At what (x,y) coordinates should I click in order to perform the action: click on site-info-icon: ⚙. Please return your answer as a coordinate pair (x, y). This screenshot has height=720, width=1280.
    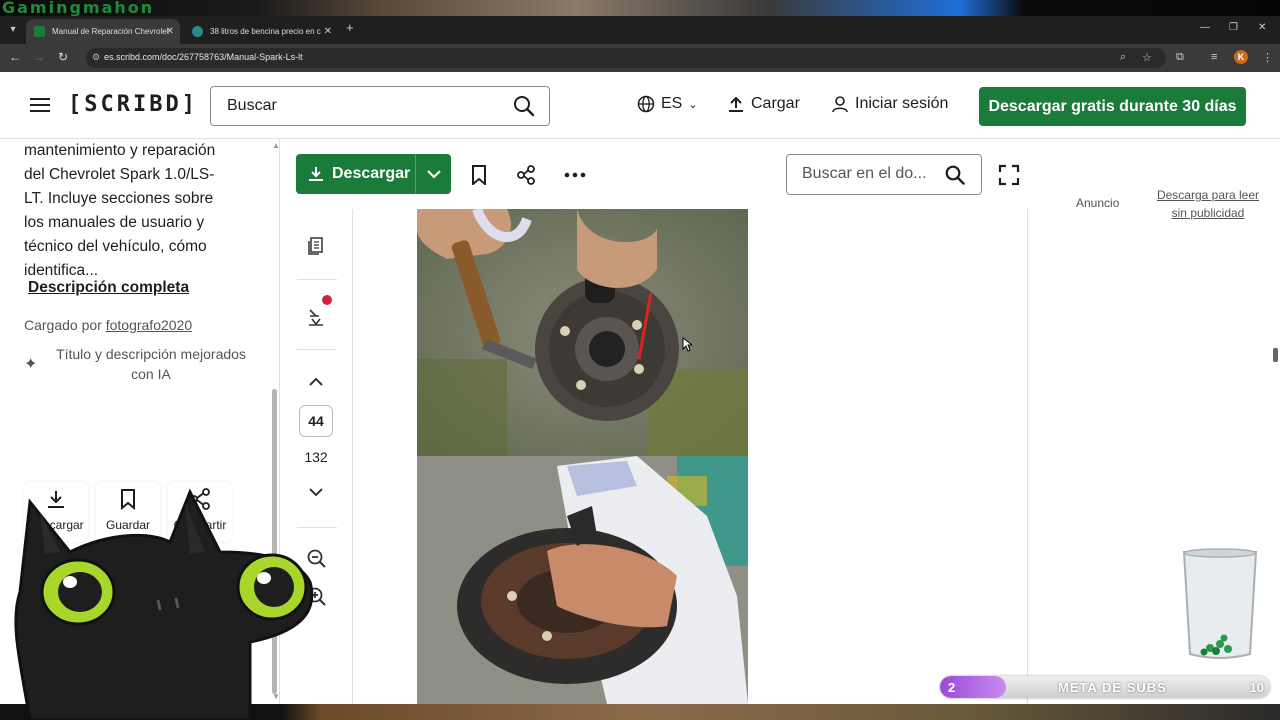
    Looking at the image, I should click on (96, 57).